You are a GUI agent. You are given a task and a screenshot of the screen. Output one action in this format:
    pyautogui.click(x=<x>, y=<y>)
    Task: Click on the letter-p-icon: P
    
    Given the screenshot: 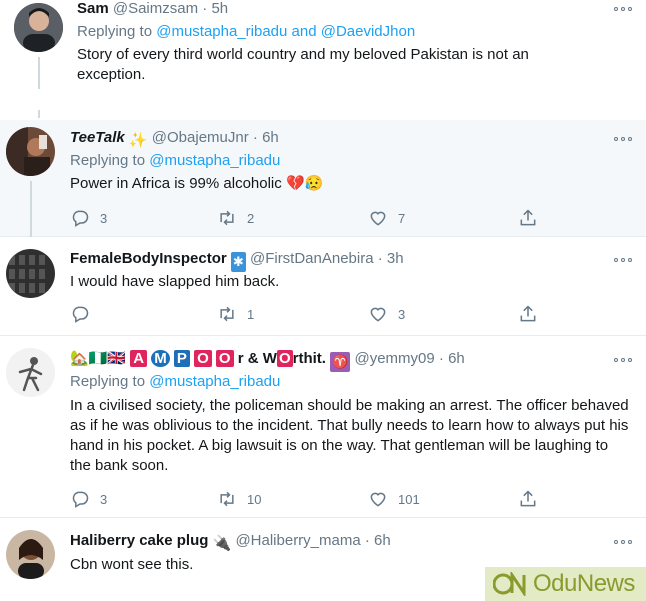 What is the action you would take?
    pyautogui.click(x=181, y=358)
    